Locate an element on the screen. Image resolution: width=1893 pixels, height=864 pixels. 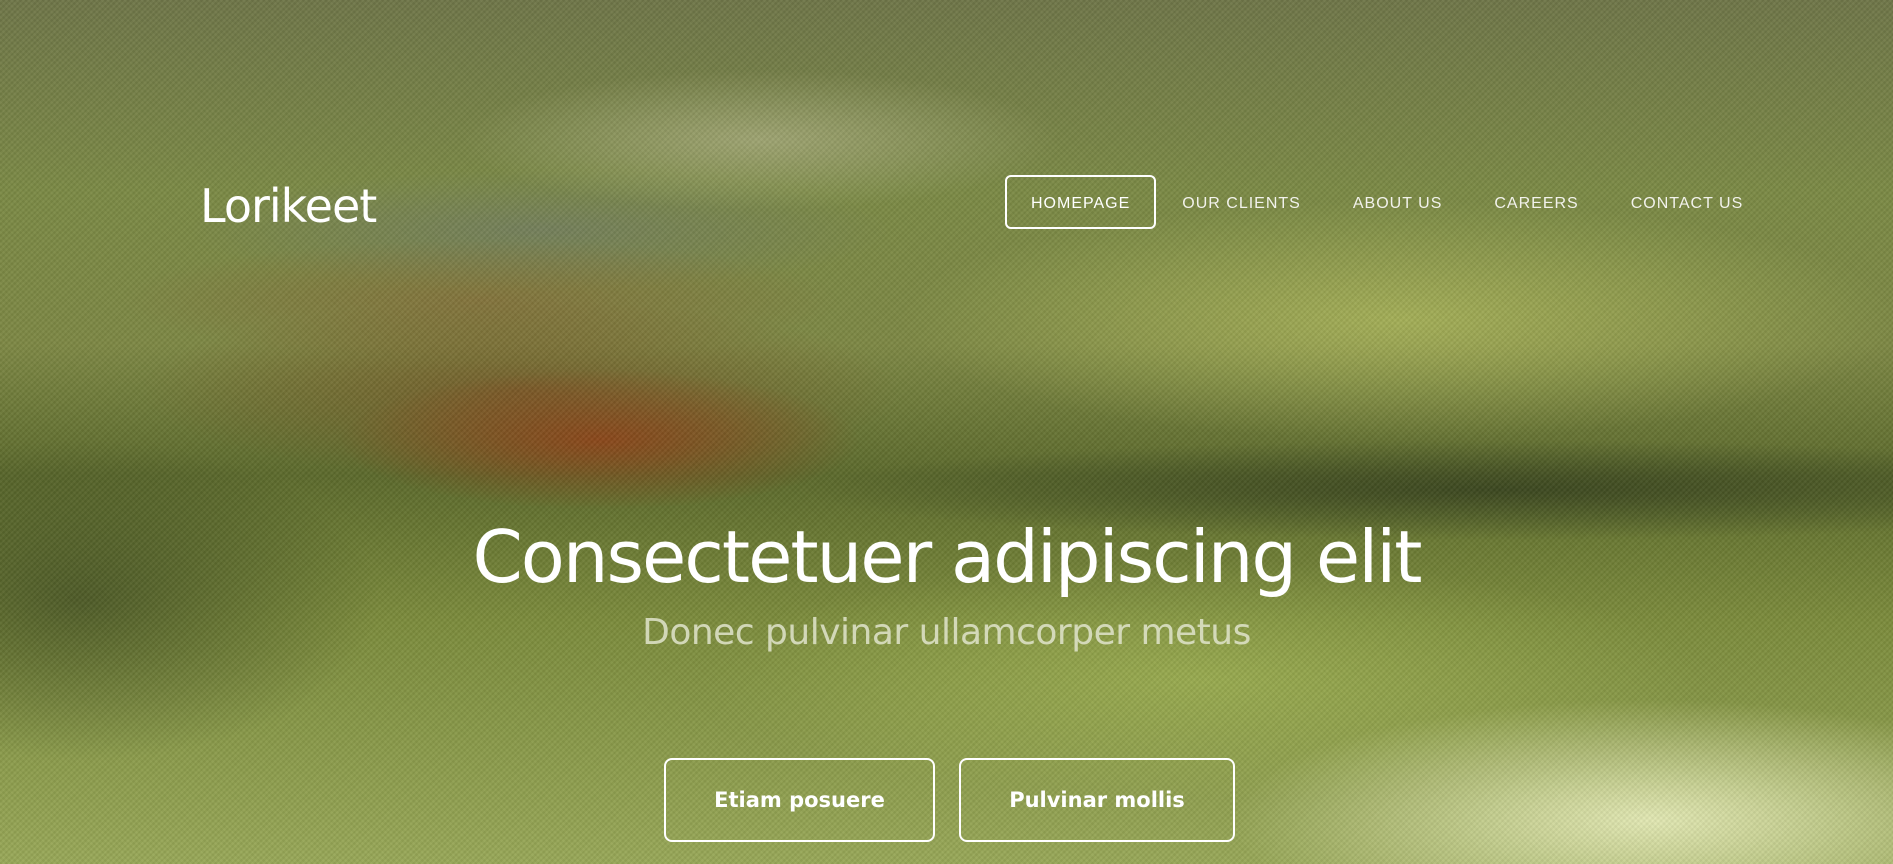
etiam-posuere-button: Etiam posuere is located at coordinates (799, 800).